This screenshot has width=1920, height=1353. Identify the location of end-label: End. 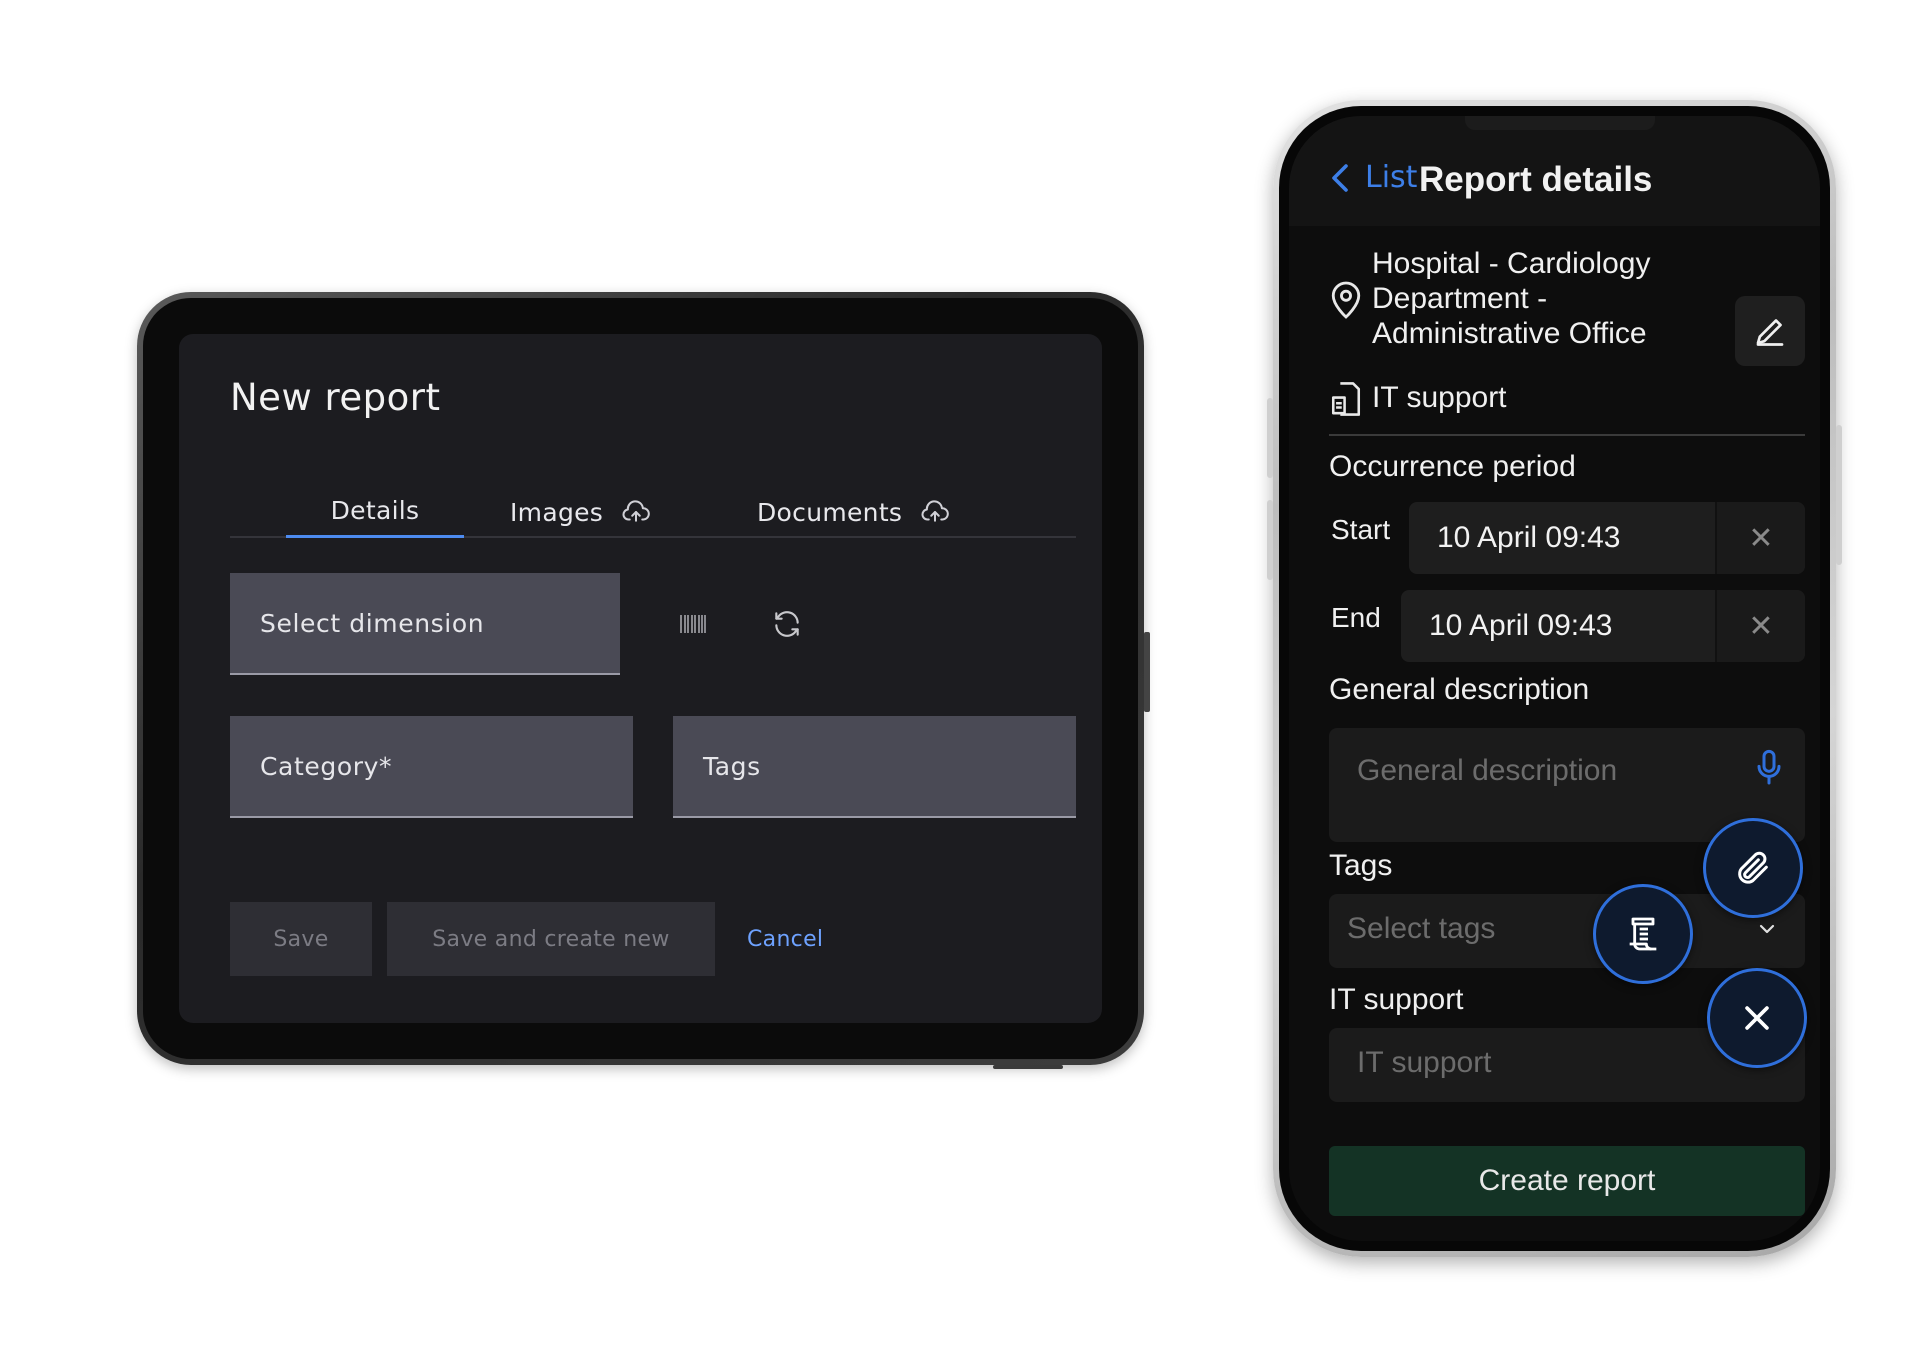
(1356, 617).